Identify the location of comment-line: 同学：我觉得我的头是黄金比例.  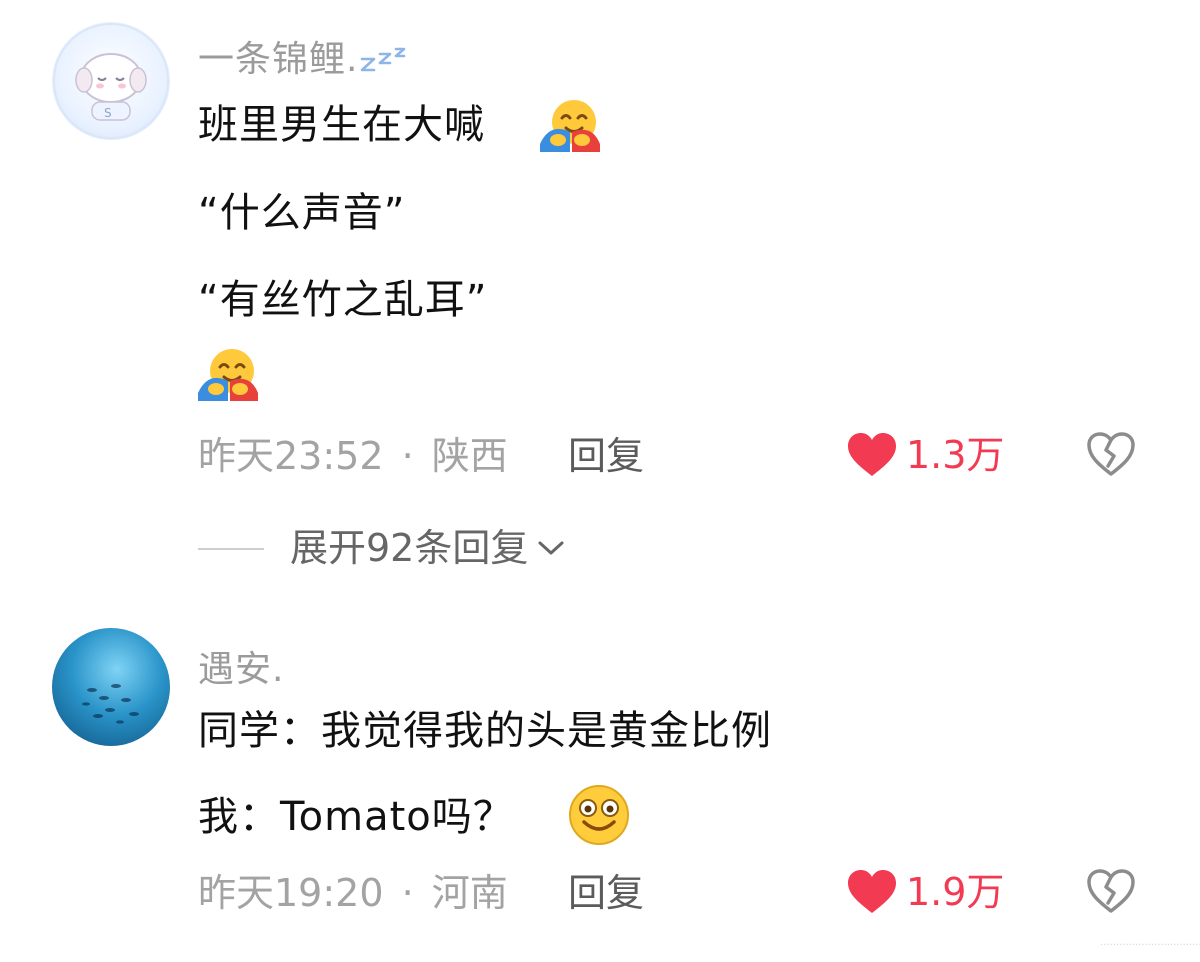
(485, 731).